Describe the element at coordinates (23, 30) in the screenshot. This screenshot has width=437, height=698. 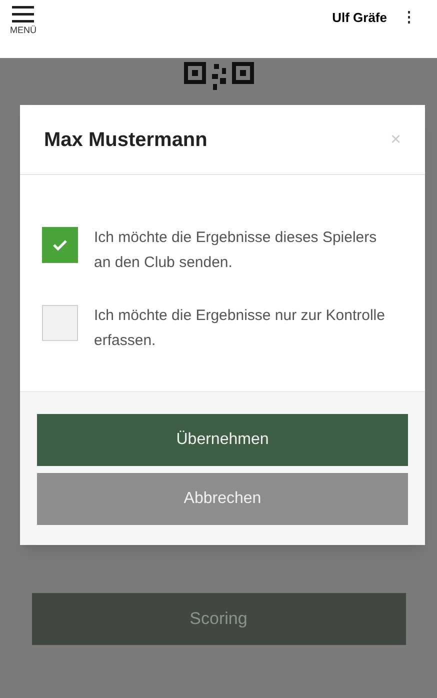
I see `menu-label: MENÜ` at that location.